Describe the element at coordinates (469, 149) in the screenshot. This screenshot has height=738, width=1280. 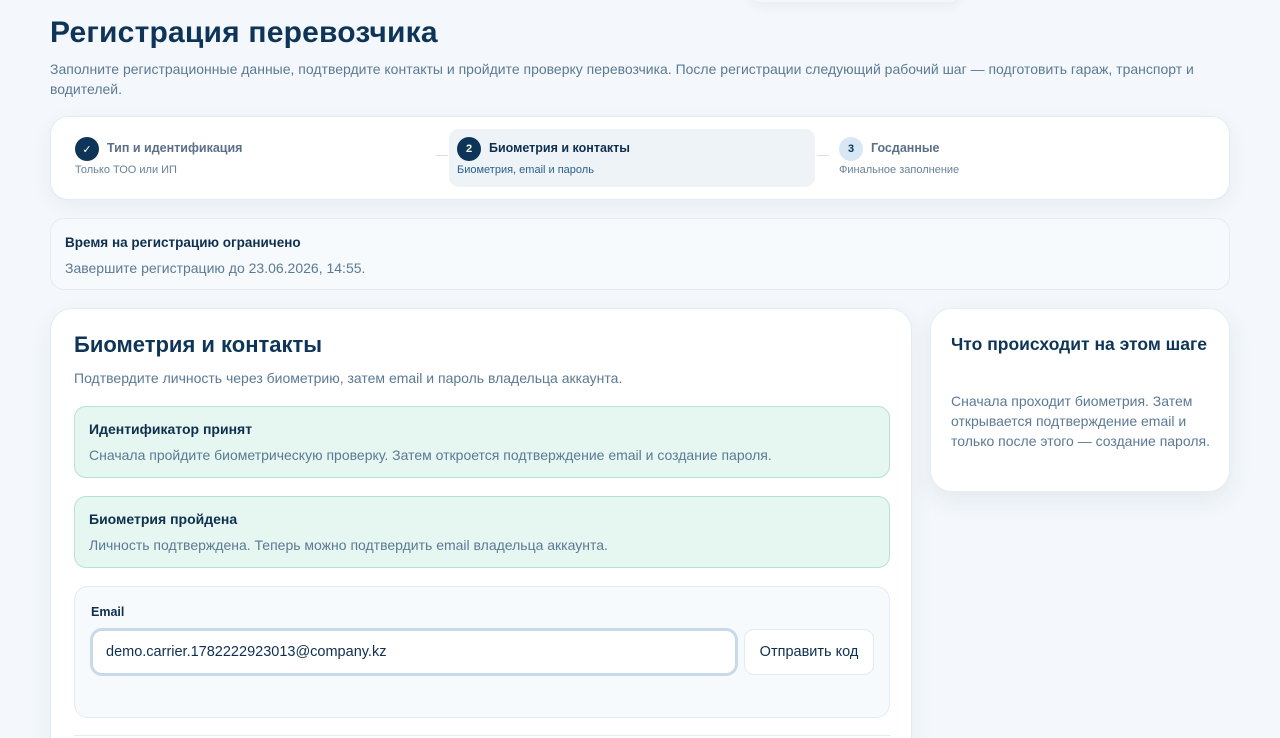
I see `step-number-badge: 2` at that location.